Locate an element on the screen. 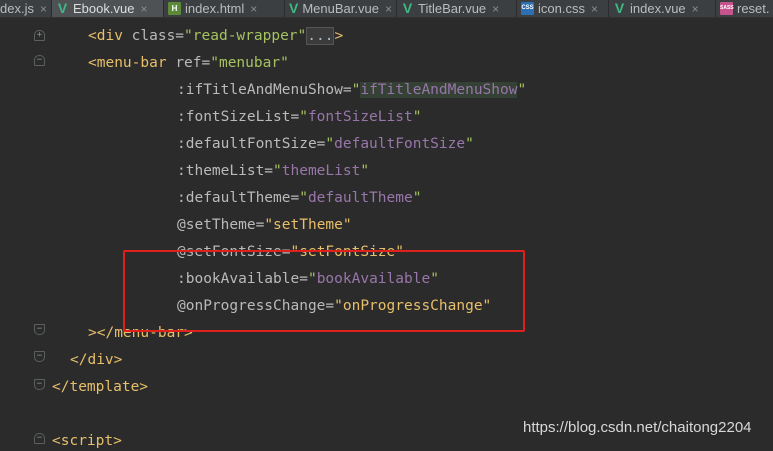 This screenshot has width=773, height=451. string-token: "menubar" is located at coordinates (249, 63).